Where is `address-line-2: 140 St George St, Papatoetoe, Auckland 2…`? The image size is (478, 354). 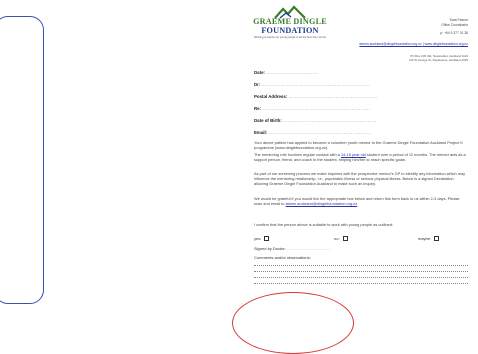
address-line-2: 140 St George St, Papatoetoe, Auckland 2… is located at coordinates (438, 60).